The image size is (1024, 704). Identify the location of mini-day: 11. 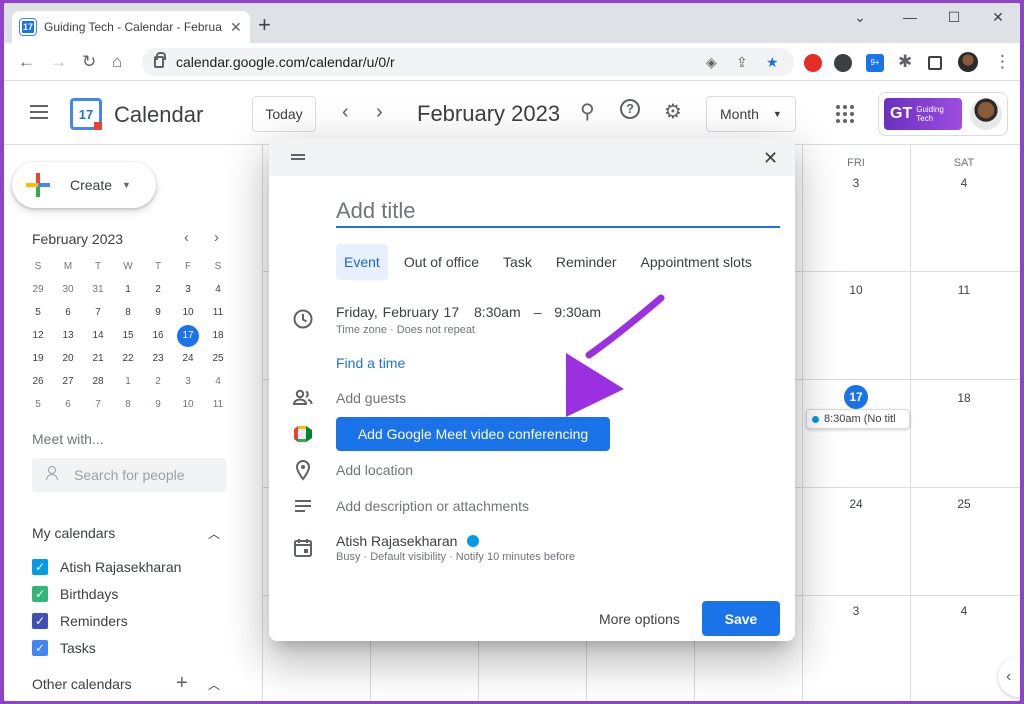
(218, 312).